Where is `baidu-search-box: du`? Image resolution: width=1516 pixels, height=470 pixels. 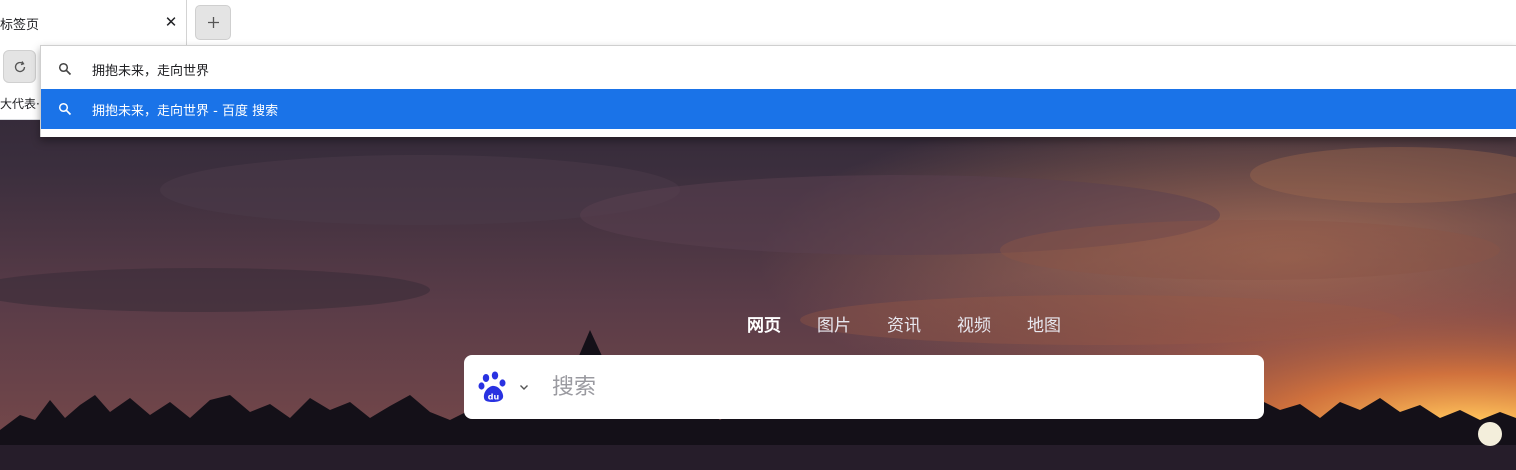 baidu-search-box: du is located at coordinates (864, 387).